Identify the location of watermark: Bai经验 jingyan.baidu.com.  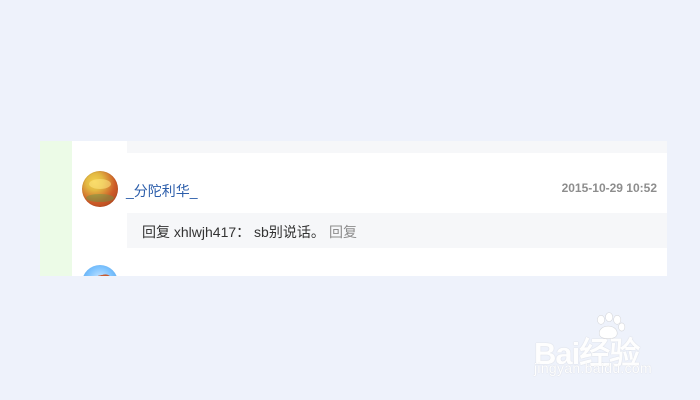
(597, 348).